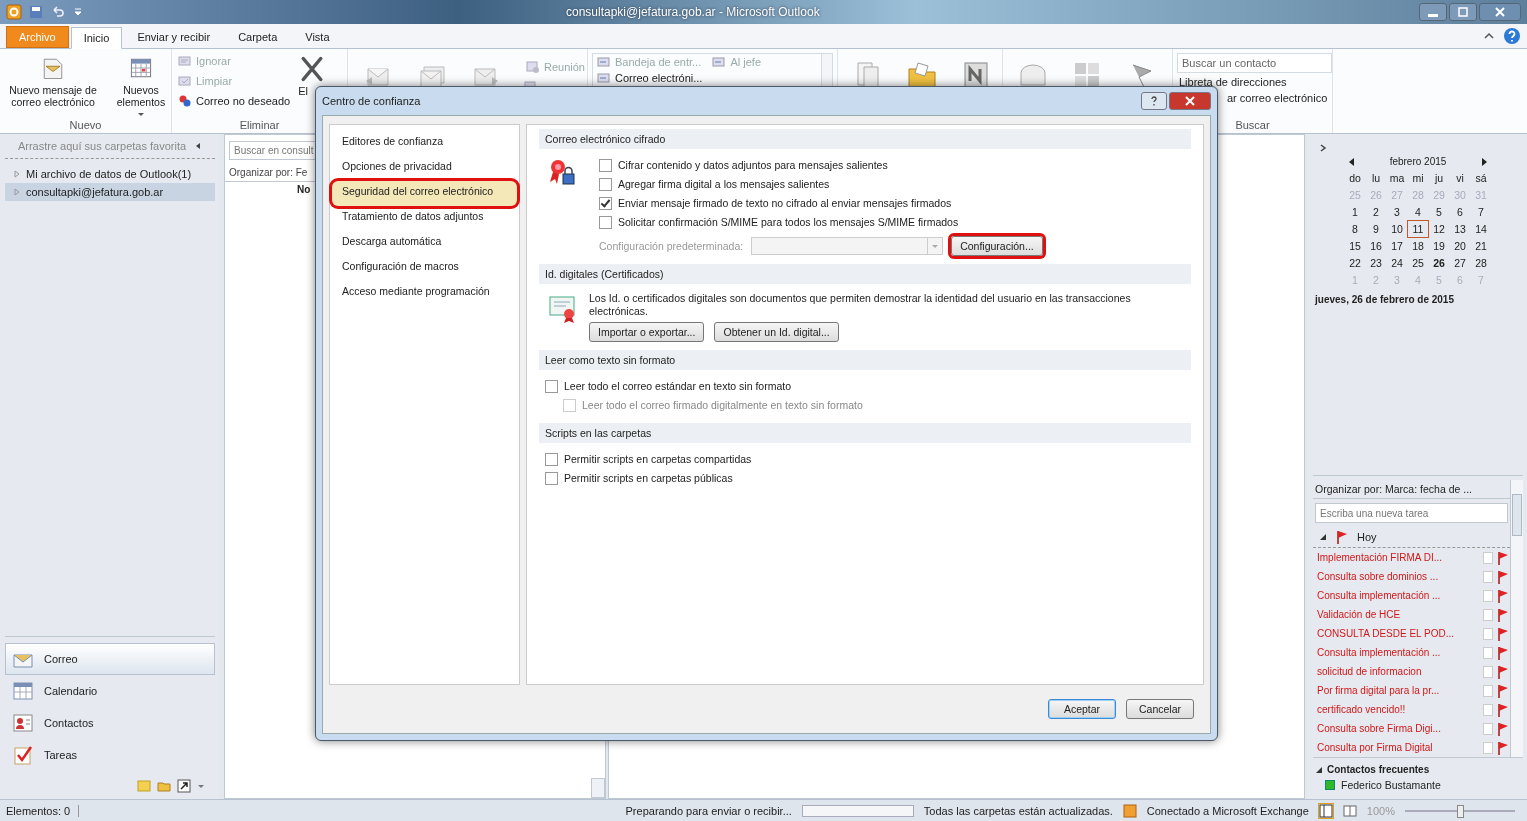 Image resolution: width=1527 pixels, height=821 pixels. What do you see at coordinates (174, 37) in the screenshot?
I see `ribbon-tab: Enviar y recibir` at bounding box center [174, 37].